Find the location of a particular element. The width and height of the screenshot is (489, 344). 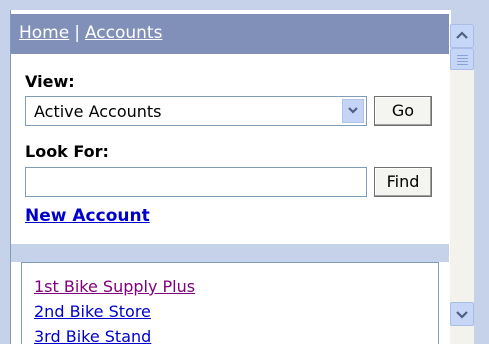

view-select: Active Accounts is located at coordinates (196, 111).